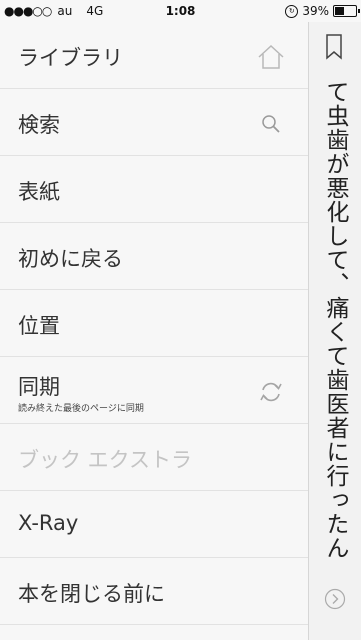 Image resolution: width=361 pixels, height=640 pixels. Describe the element at coordinates (346, 11) in the screenshot. I see `battery-icon` at that location.